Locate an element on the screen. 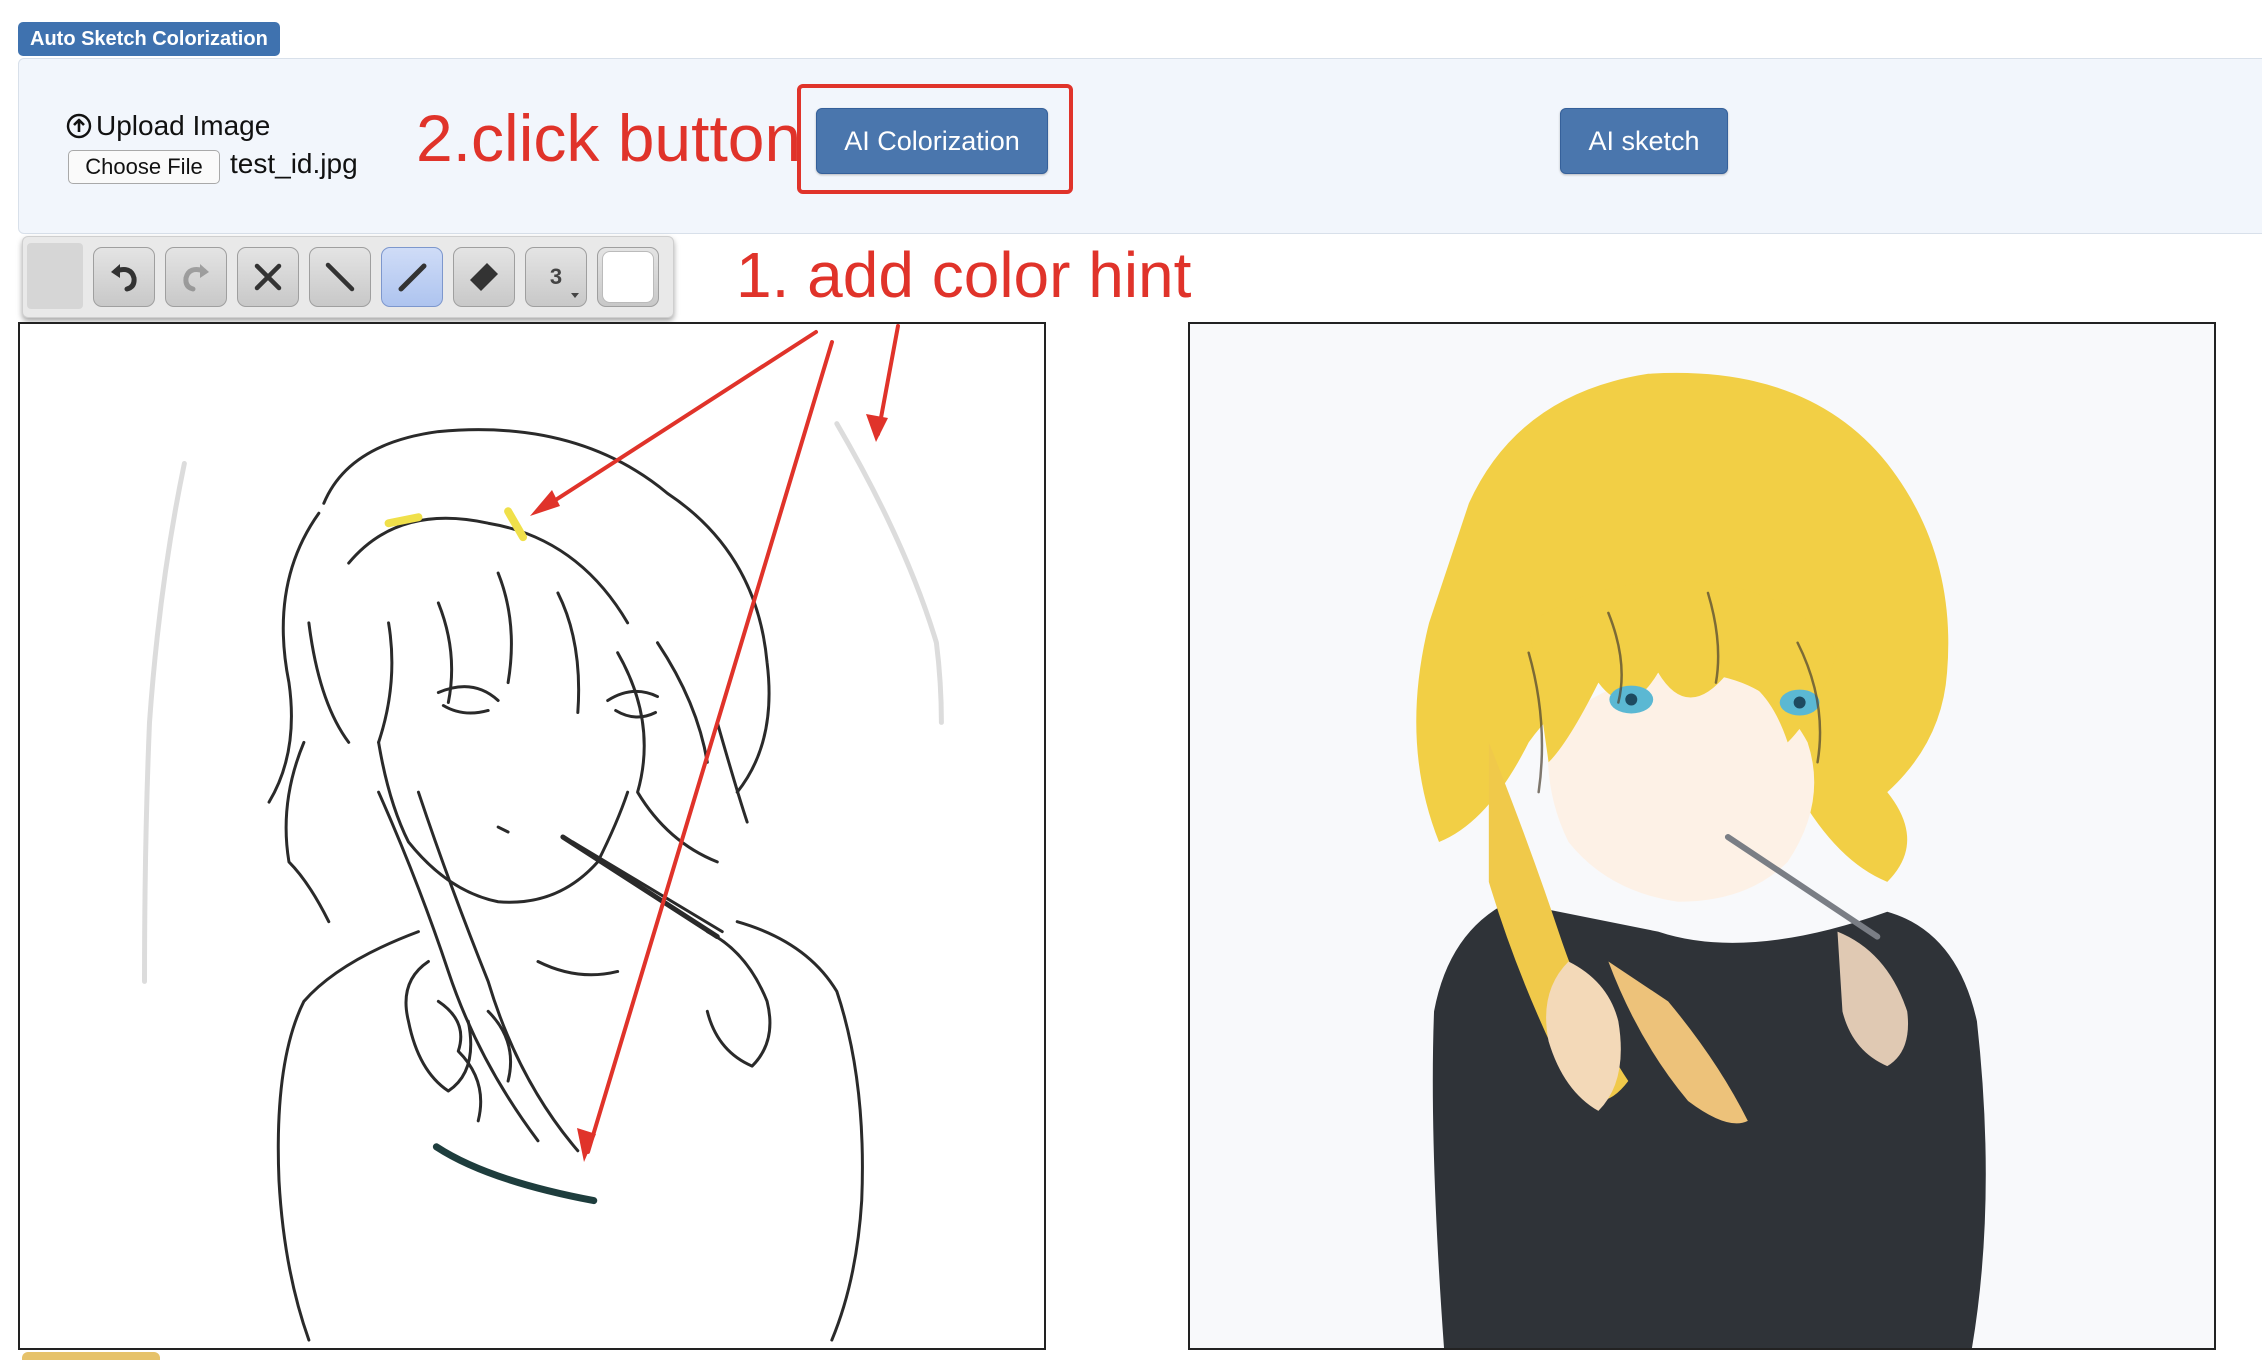  redo-button is located at coordinates (196, 277).